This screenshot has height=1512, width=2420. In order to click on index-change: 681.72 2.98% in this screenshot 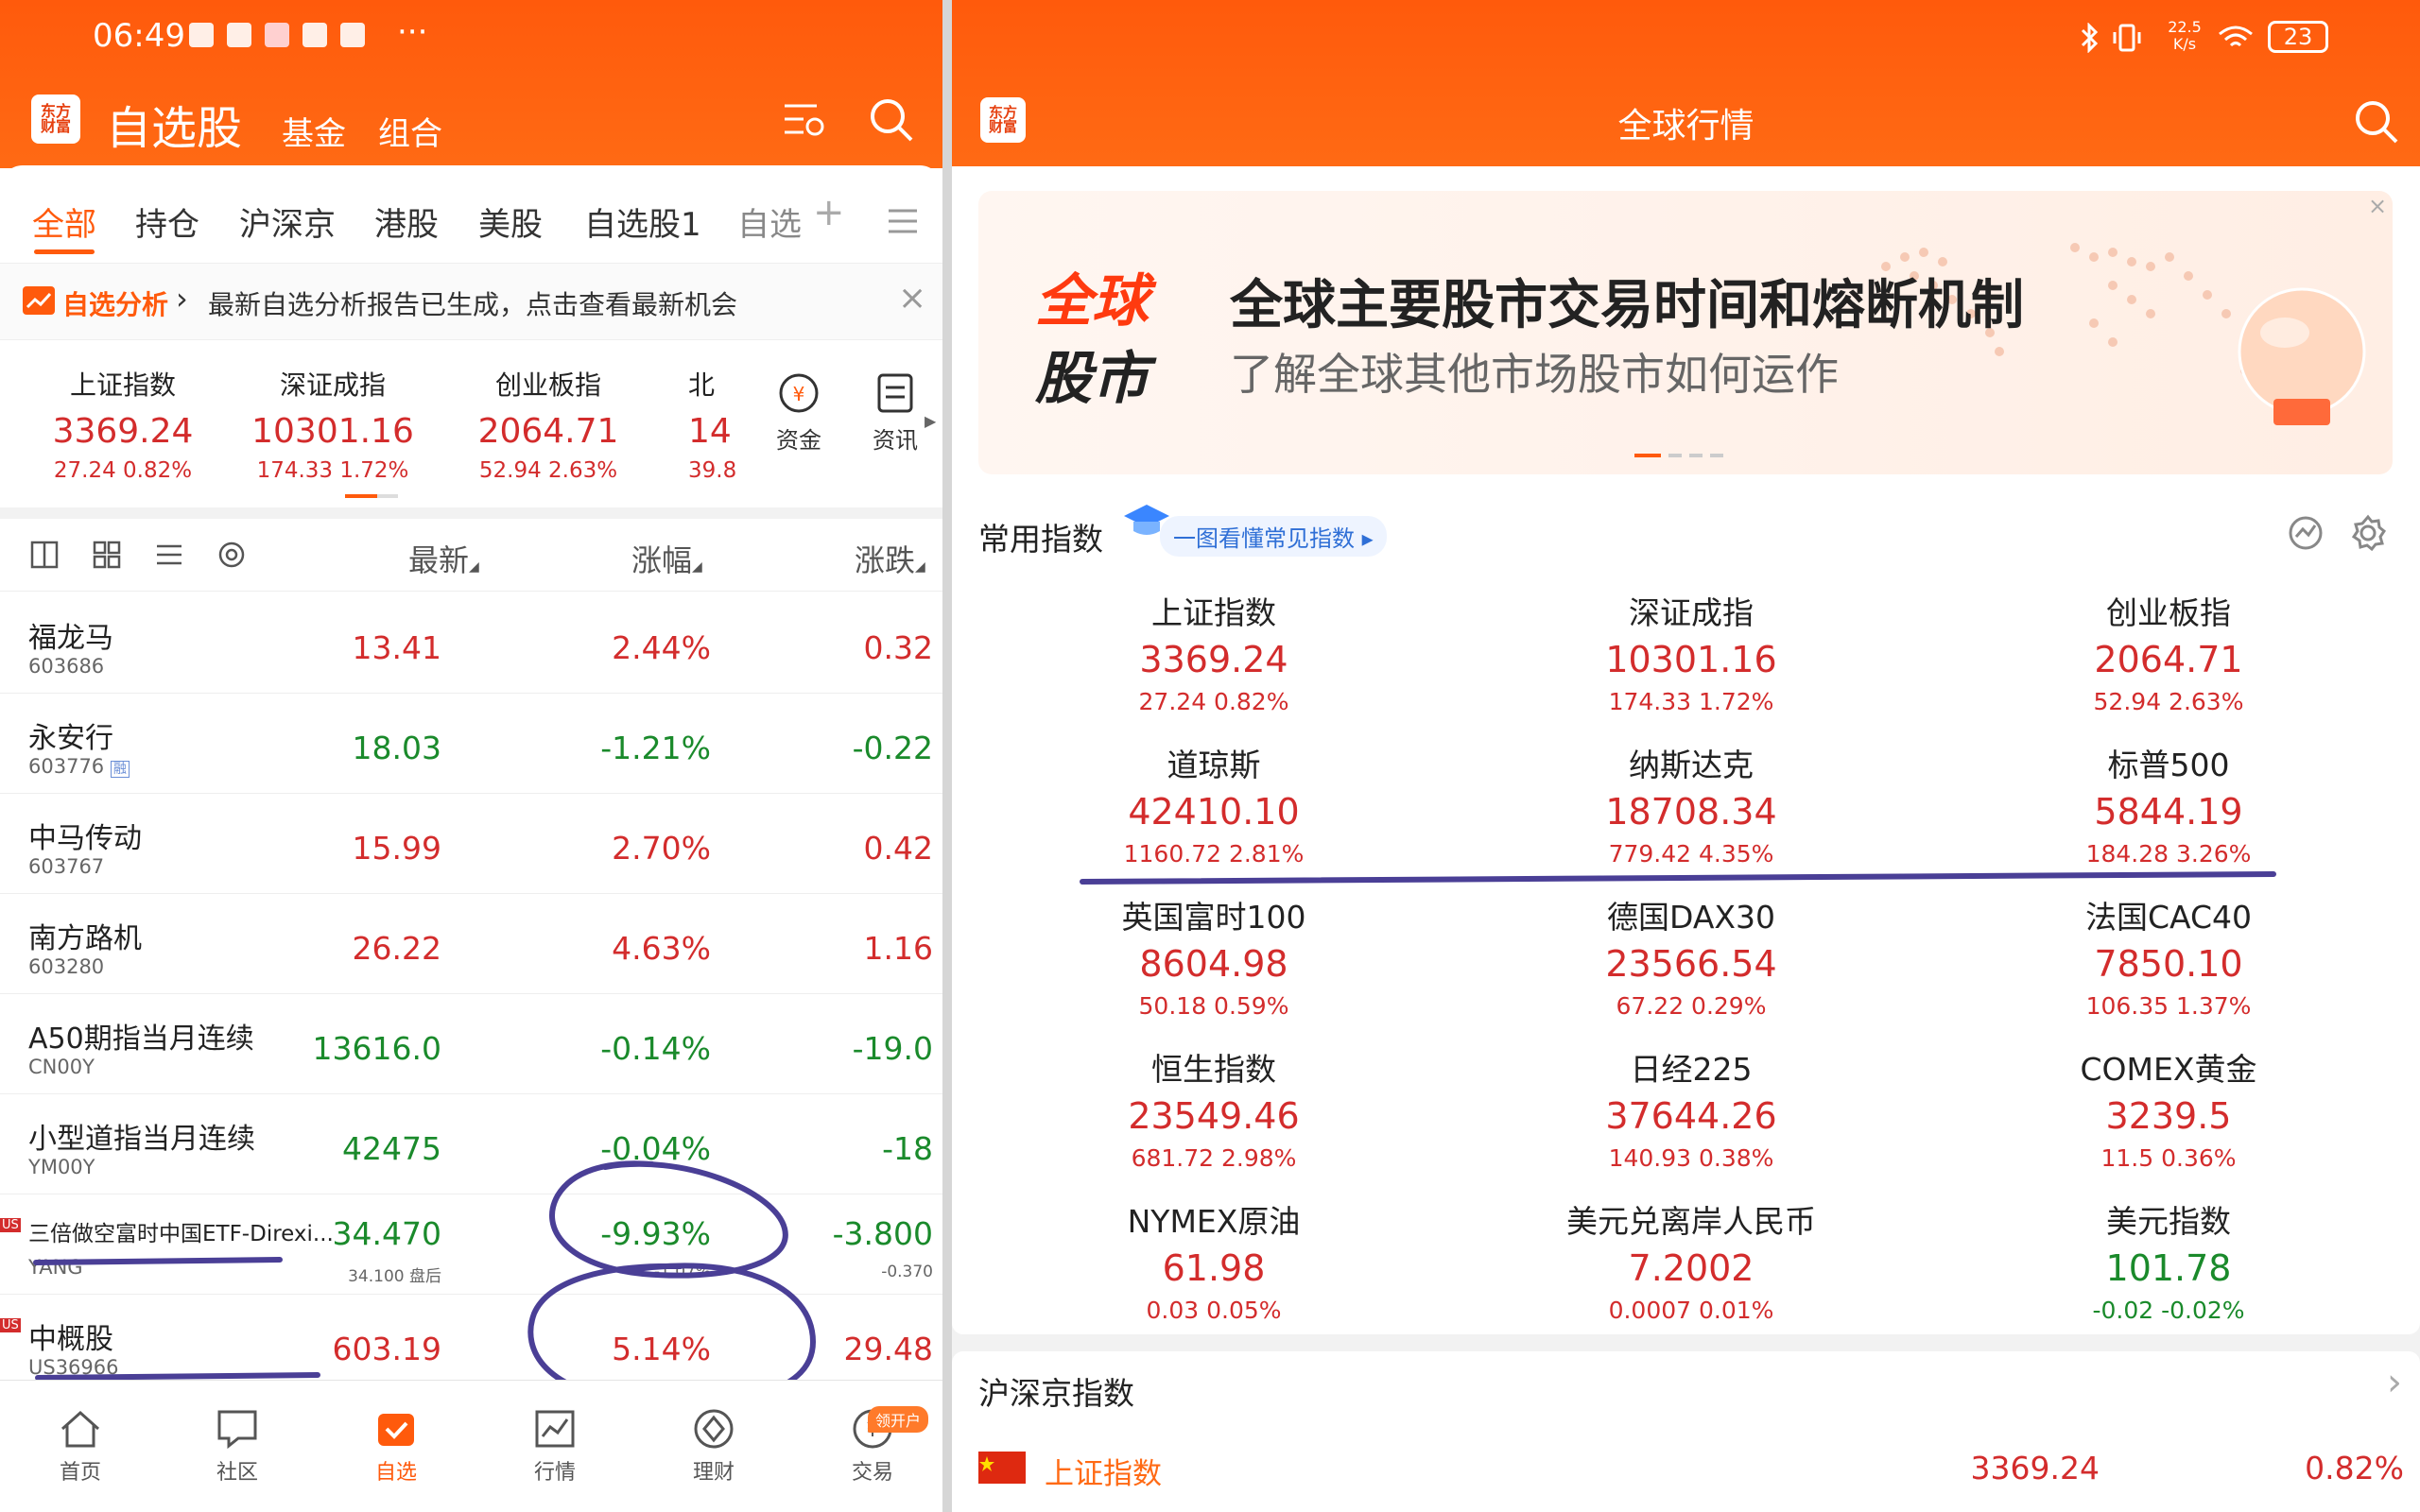, I will do `click(1214, 1158)`.